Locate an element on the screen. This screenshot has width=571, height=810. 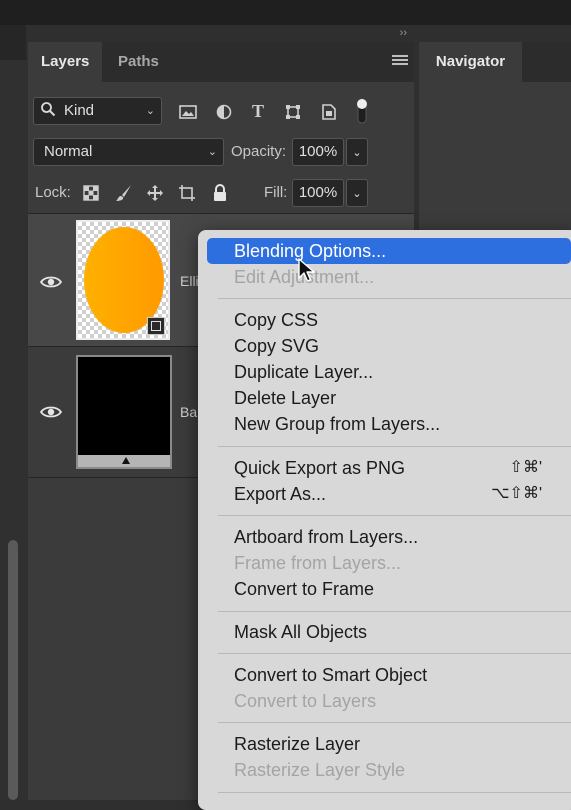
lock-image-pixels-brush-icon is located at coordinates (124, 192).